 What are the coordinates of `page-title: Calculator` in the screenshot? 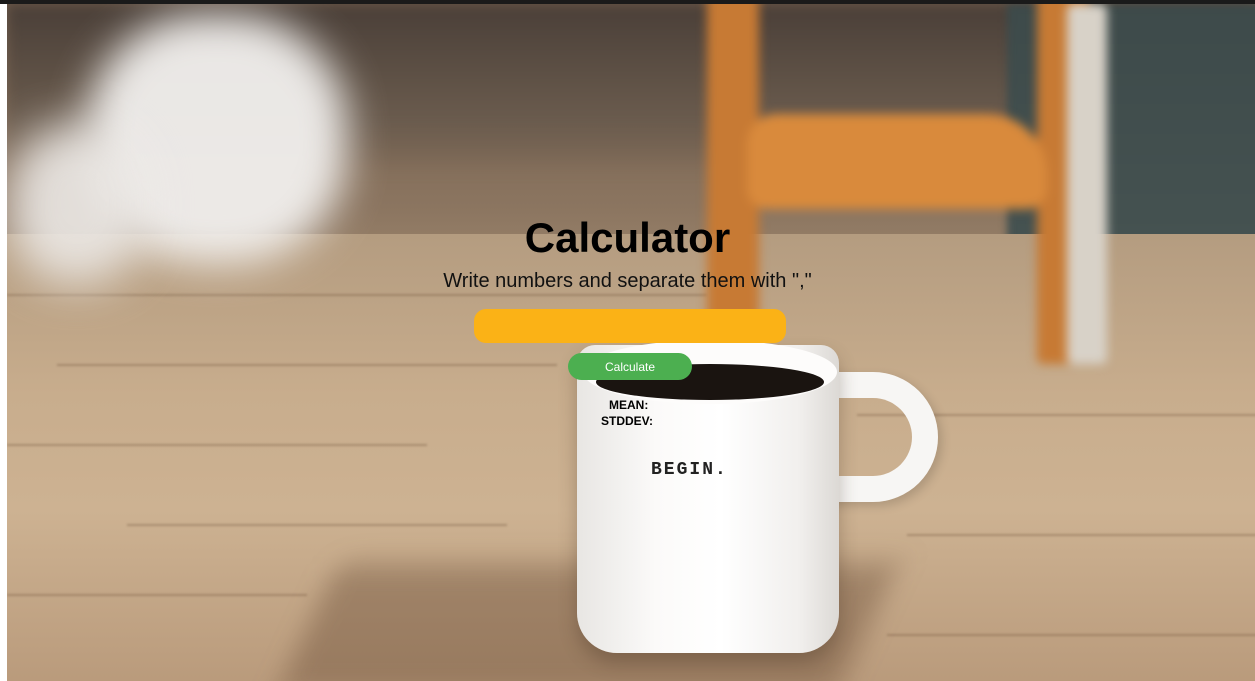 It's located at (627, 237).